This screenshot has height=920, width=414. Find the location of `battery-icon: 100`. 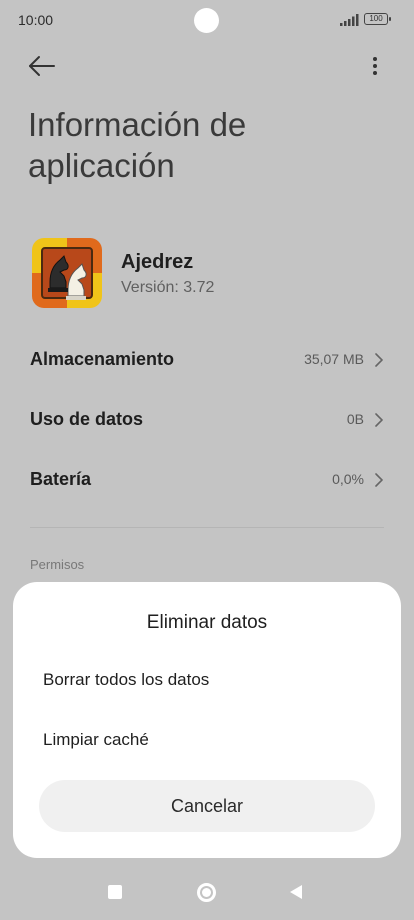

battery-icon: 100 is located at coordinates (377, 19).